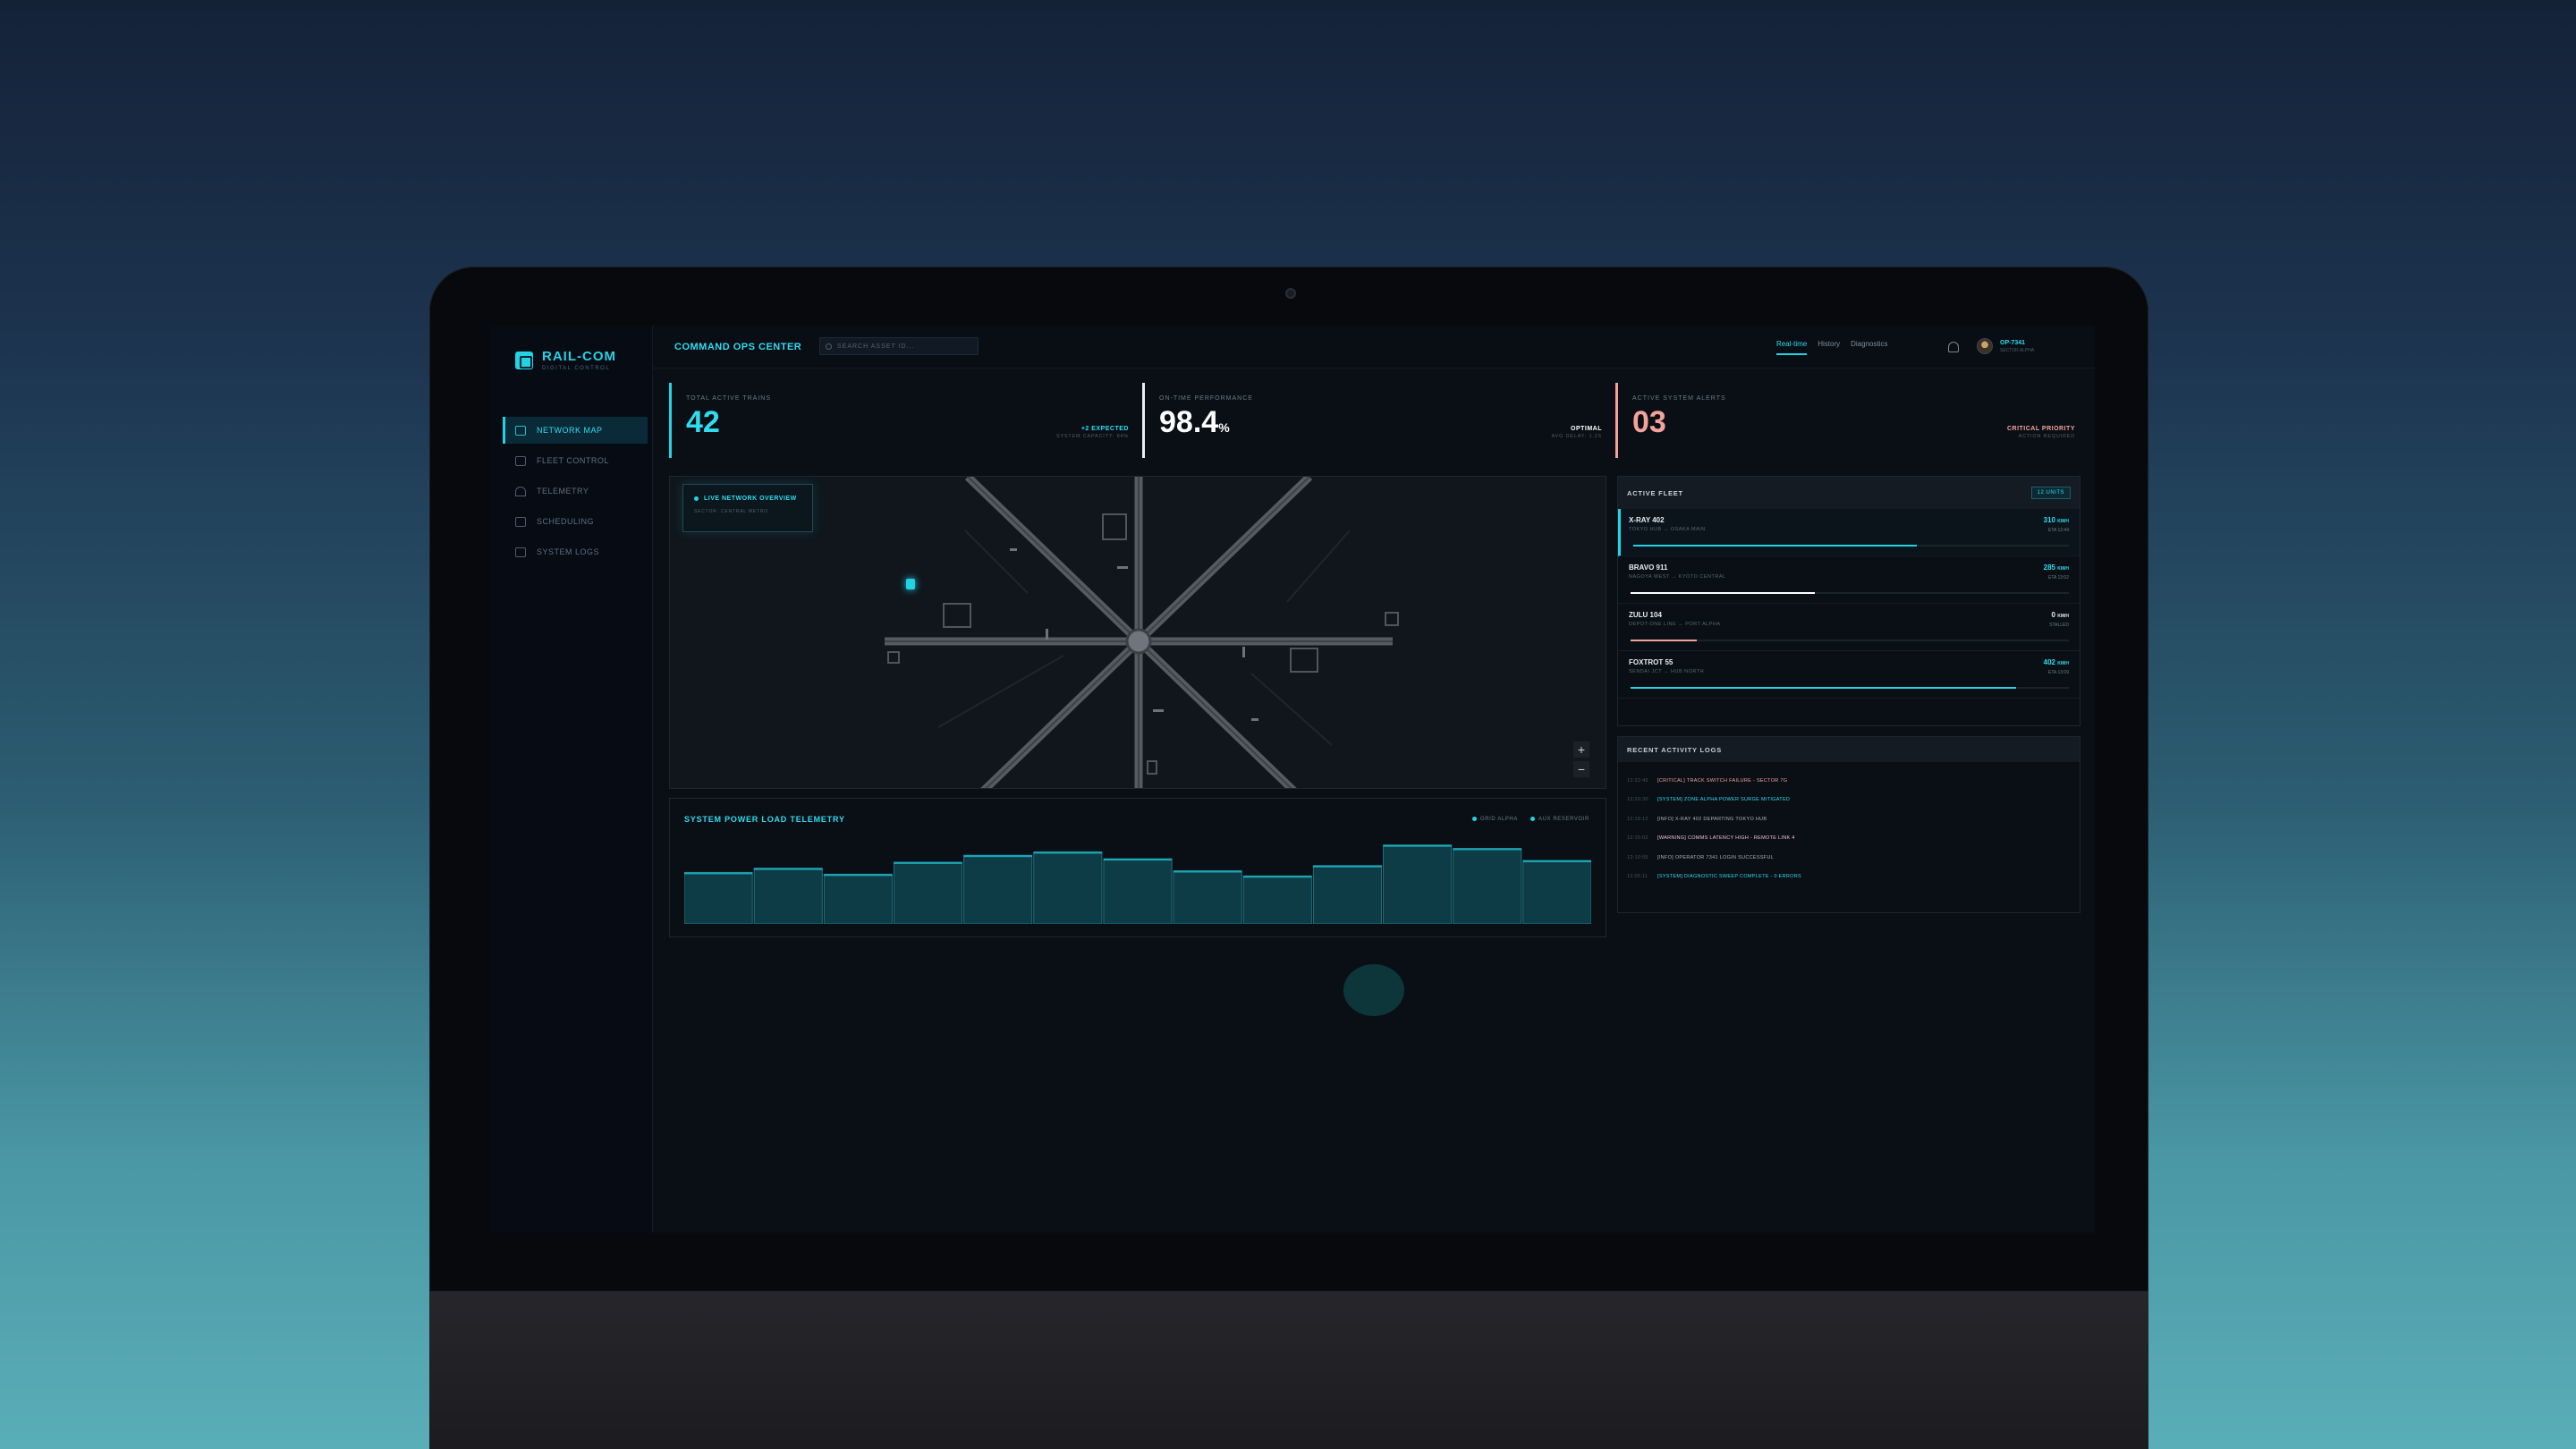  Describe the element at coordinates (2049, 520) in the screenshot. I see `train-speed: 310` at that location.